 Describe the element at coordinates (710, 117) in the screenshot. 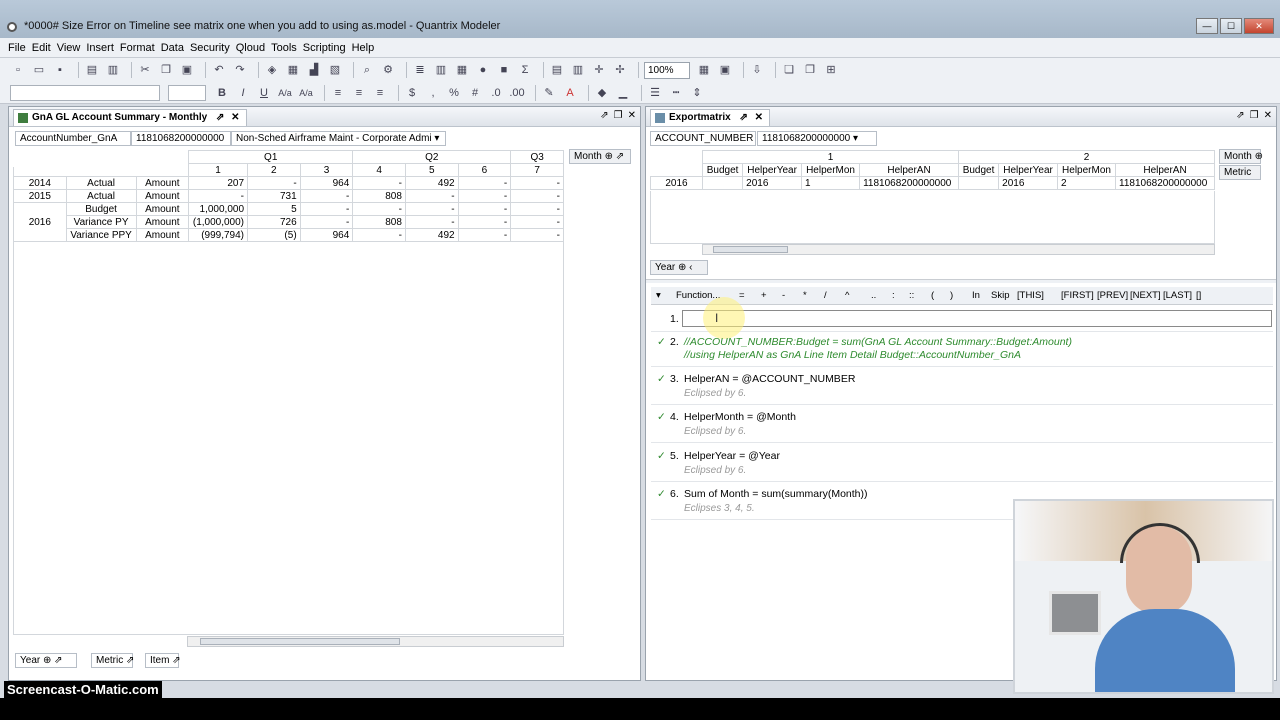

I see `tab-exportmatrix: Exportmatrix ⇗ ✕` at that location.